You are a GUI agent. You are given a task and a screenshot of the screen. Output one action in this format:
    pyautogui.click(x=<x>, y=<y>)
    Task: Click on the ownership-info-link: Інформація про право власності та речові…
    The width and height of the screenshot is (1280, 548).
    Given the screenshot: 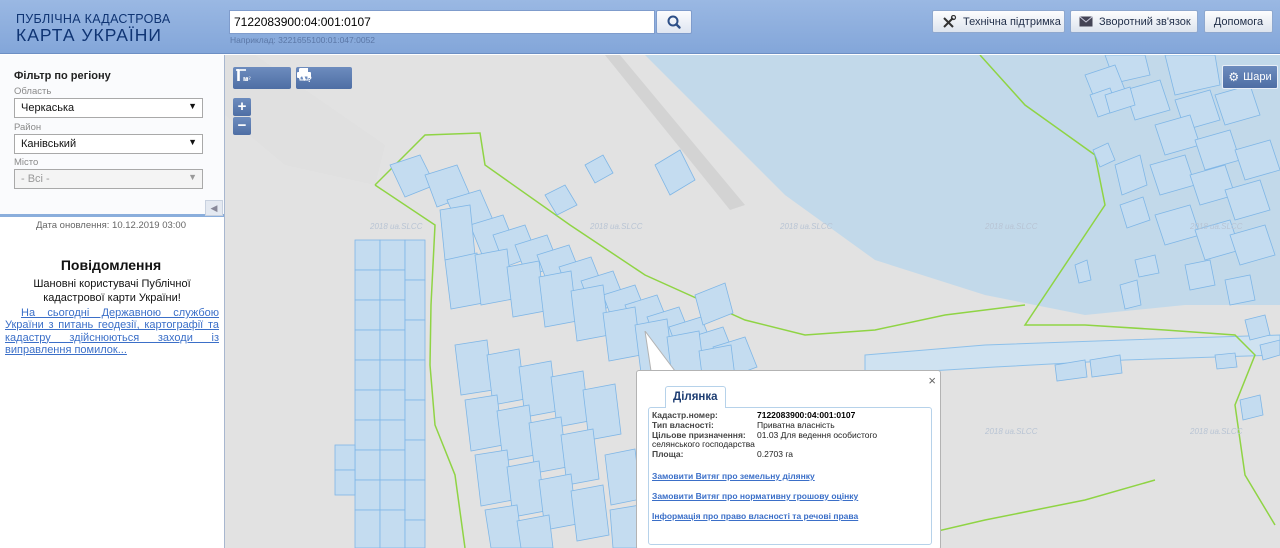 What is the action you would take?
    pyautogui.click(x=755, y=516)
    